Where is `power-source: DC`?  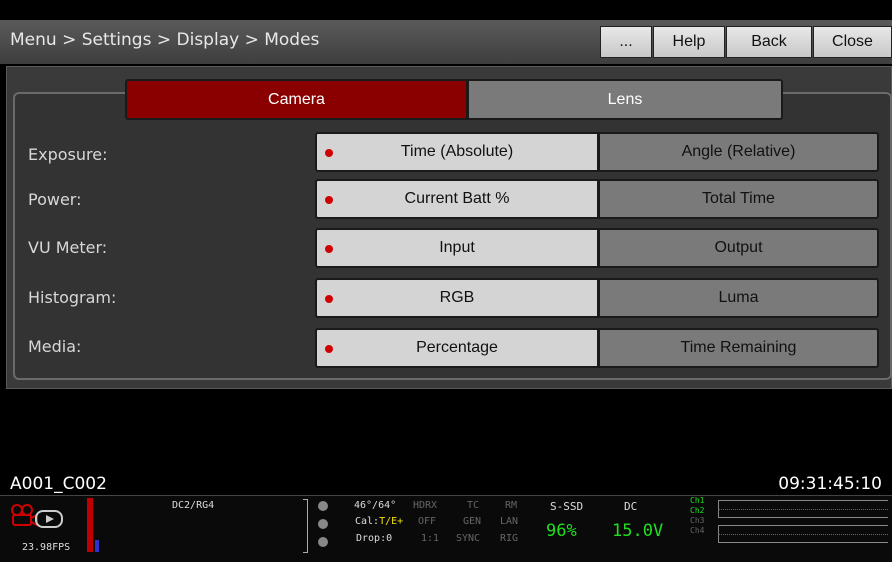 power-source: DC is located at coordinates (631, 506).